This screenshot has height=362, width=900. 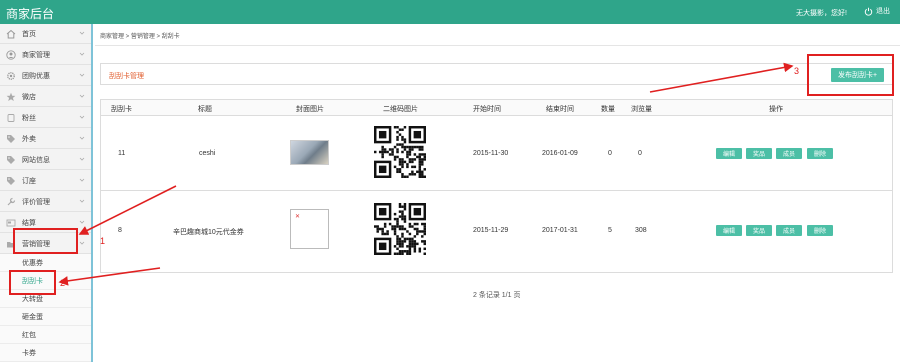 I want to click on card-icon, so click(x=11, y=222).